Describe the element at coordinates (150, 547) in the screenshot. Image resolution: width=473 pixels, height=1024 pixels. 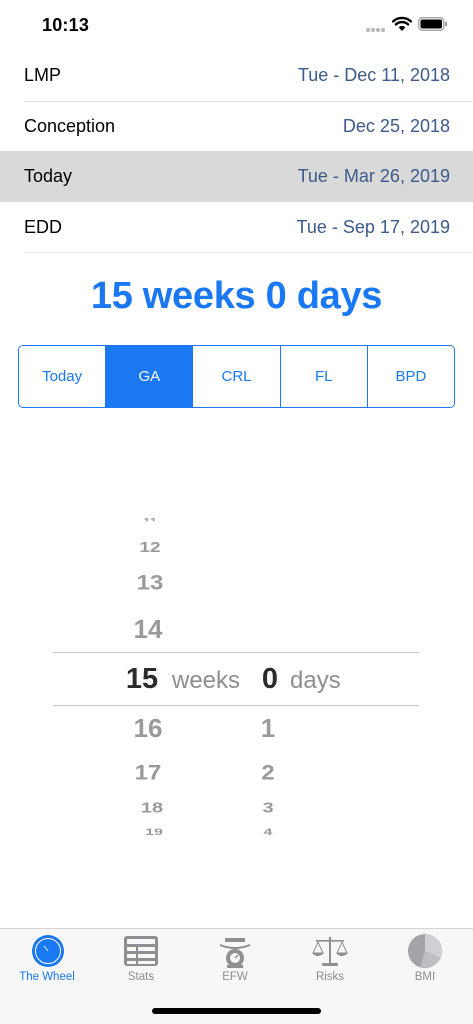
I see `picker-option: 12` at that location.